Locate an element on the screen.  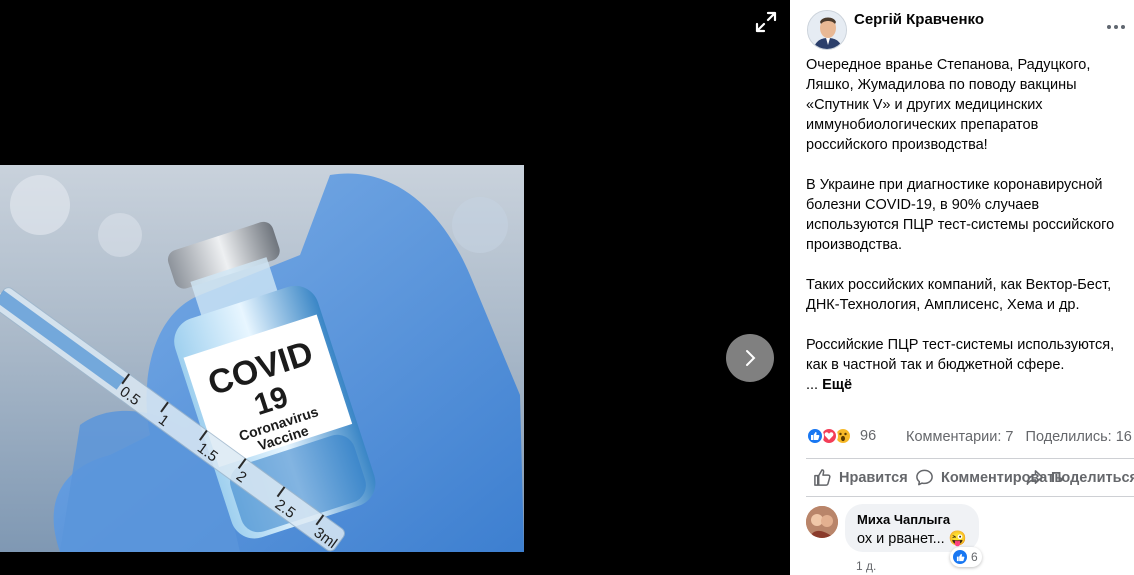
comment-bubble: Миха Чаплыга ох и рванет... 😜 is located at coordinates (912, 528).